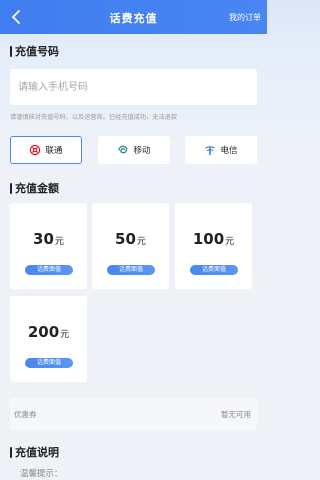  I want to click on carrier-label-mobile: 移动, so click(142, 151).